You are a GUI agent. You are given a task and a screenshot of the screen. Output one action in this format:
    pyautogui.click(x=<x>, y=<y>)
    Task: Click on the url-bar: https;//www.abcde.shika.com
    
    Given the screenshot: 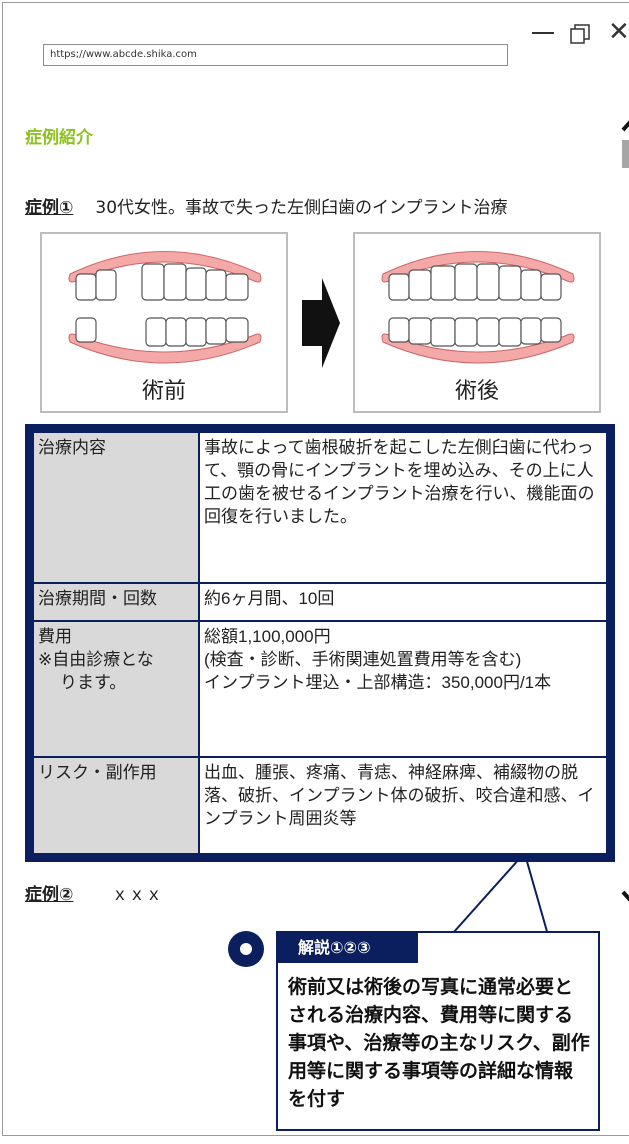 What is the action you would take?
    pyautogui.click(x=275, y=55)
    